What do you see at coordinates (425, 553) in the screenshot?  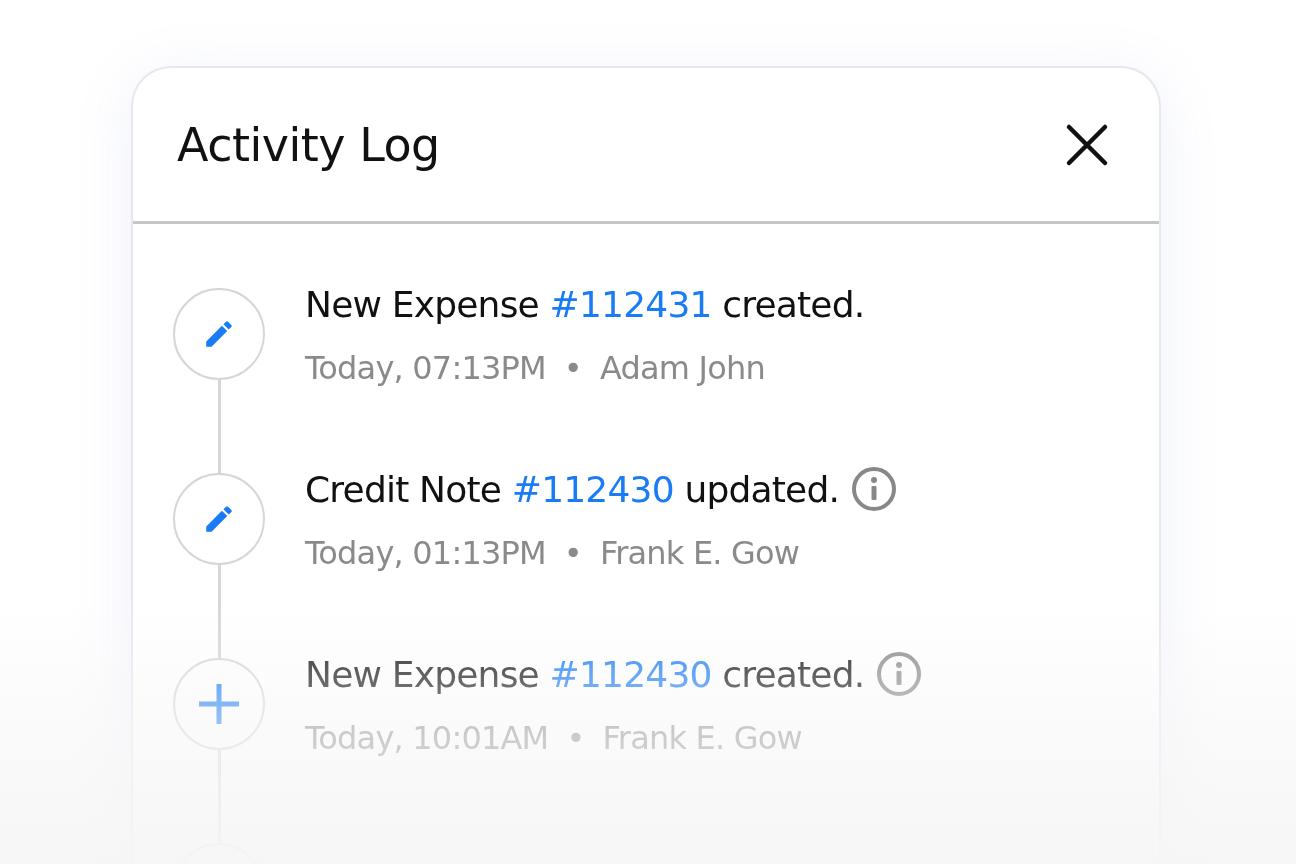 I see `timestamp: Today, 01:13PM` at bounding box center [425, 553].